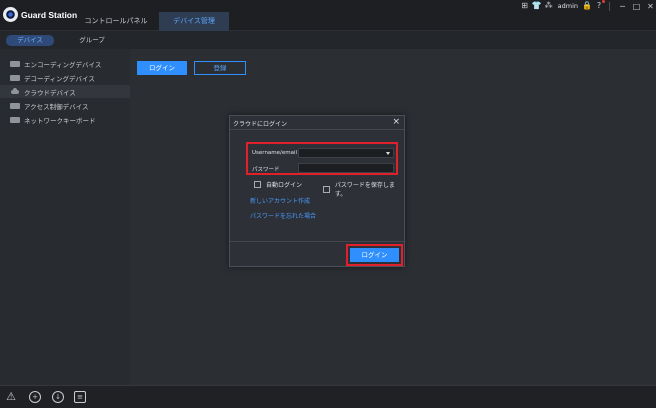  I want to click on app-logo-icon, so click(10, 14).